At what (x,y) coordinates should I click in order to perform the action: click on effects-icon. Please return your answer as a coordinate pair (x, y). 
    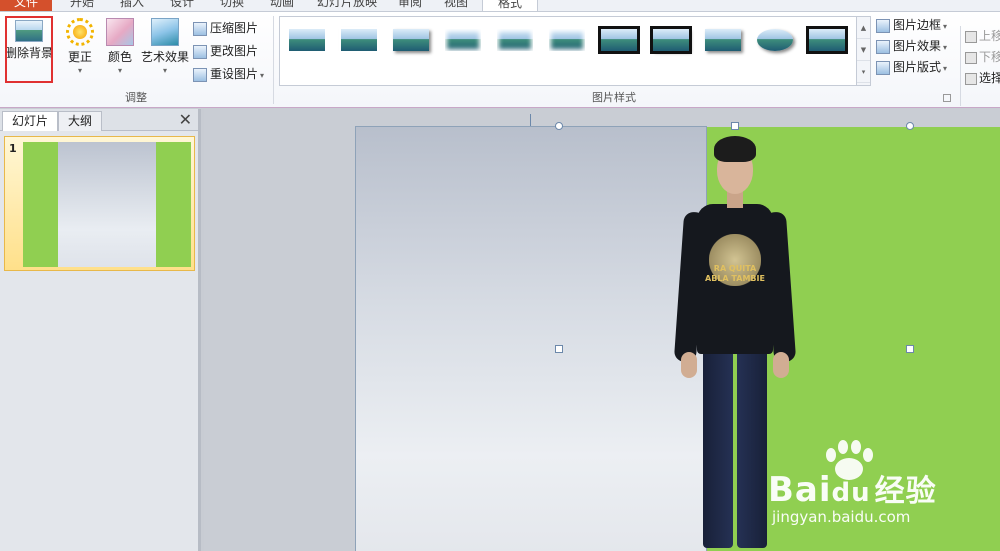
    Looking at the image, I should click on (883, 46).